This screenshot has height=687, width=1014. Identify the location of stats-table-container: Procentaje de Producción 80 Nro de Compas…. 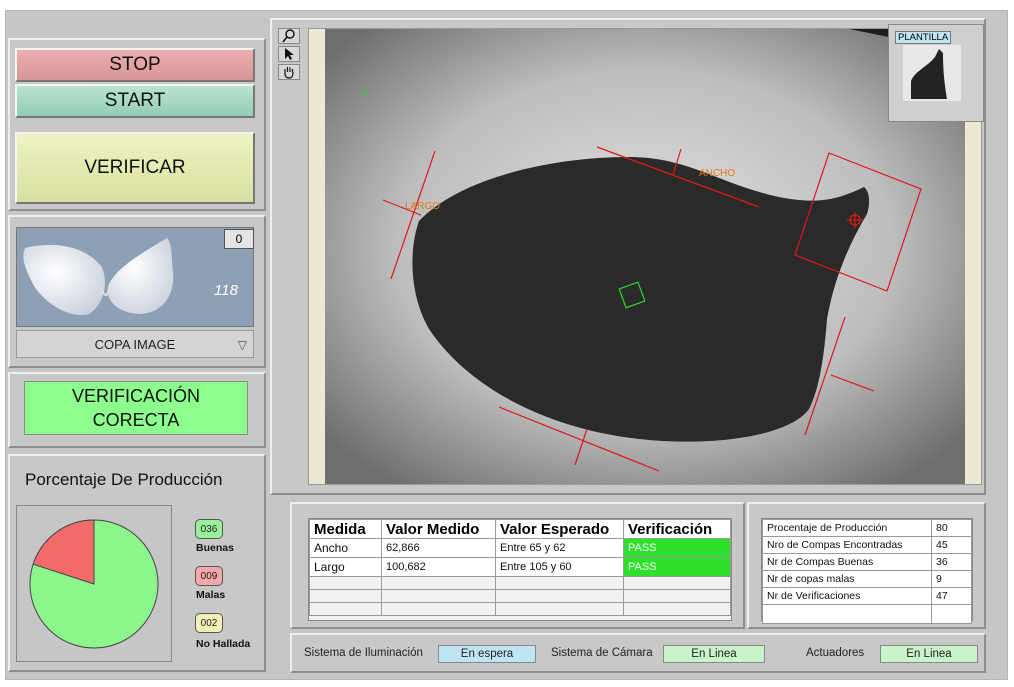
(867, 571).